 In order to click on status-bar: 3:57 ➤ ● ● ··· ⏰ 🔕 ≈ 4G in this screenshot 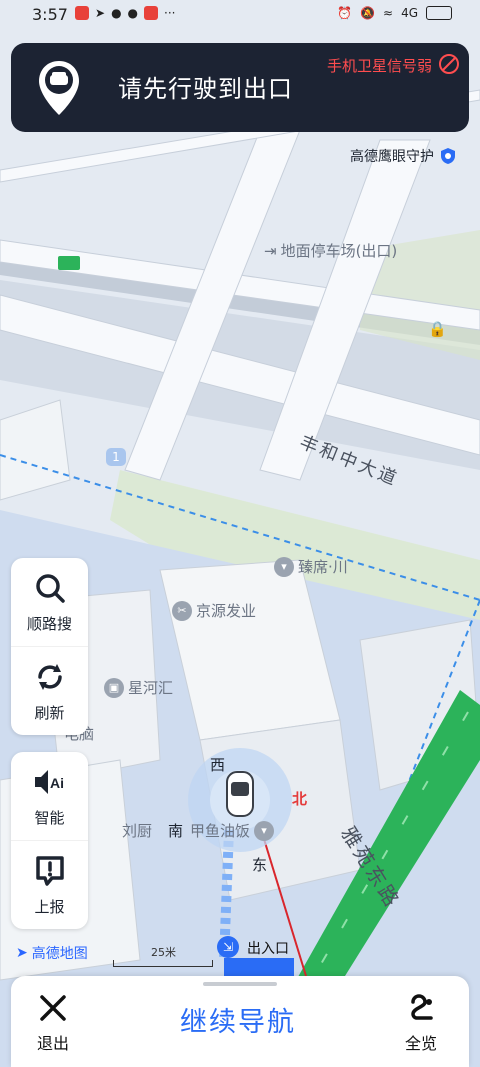, I will do `click(240, 16)`.